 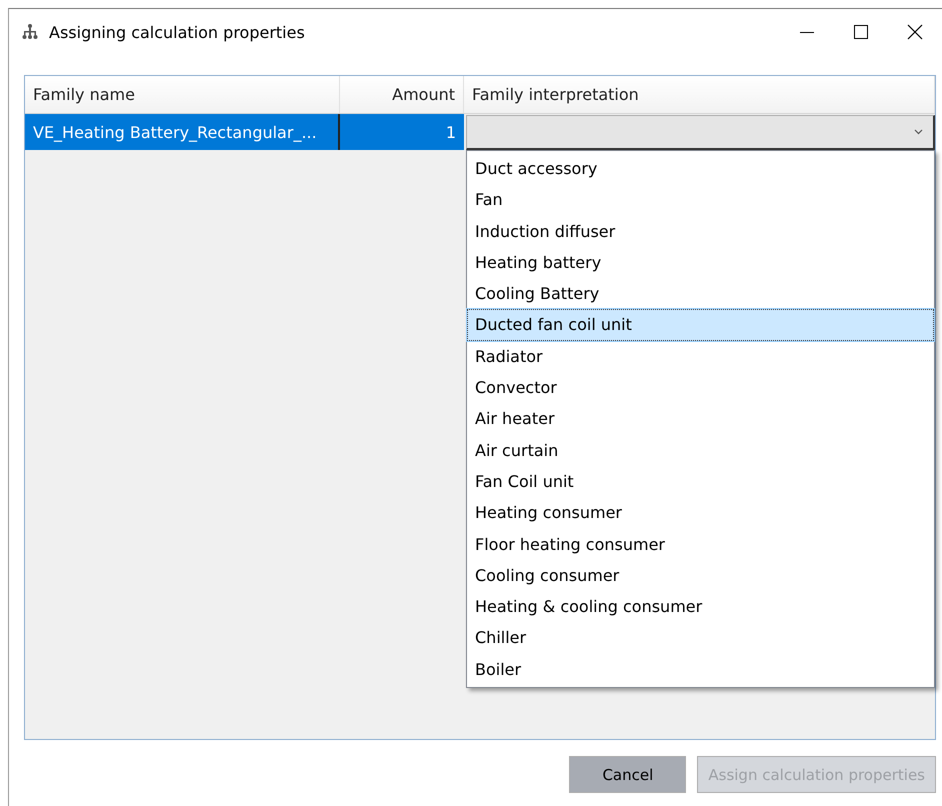 I want to click on dropdown-option: Heating battery, so click(x=700, y=262).